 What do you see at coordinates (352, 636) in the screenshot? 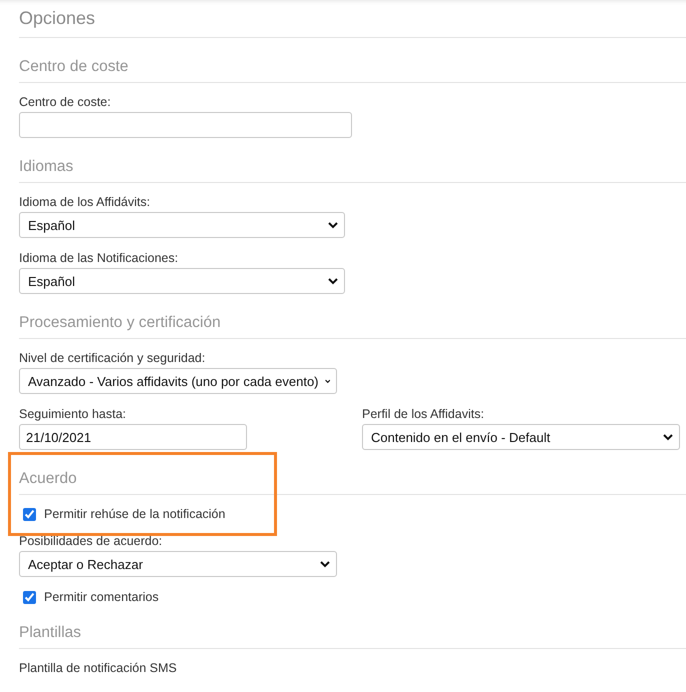
I see `section-heading: Plantillas` at bounding box center [352, 636].